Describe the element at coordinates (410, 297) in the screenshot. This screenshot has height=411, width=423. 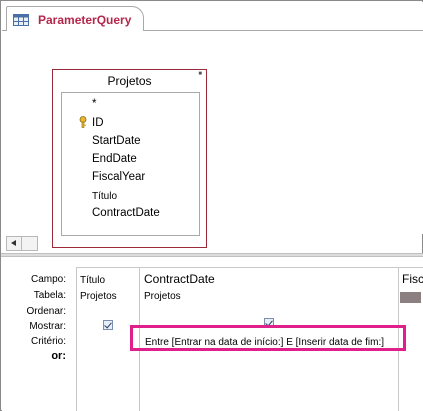
I see `column-3-table-cell` at that location.